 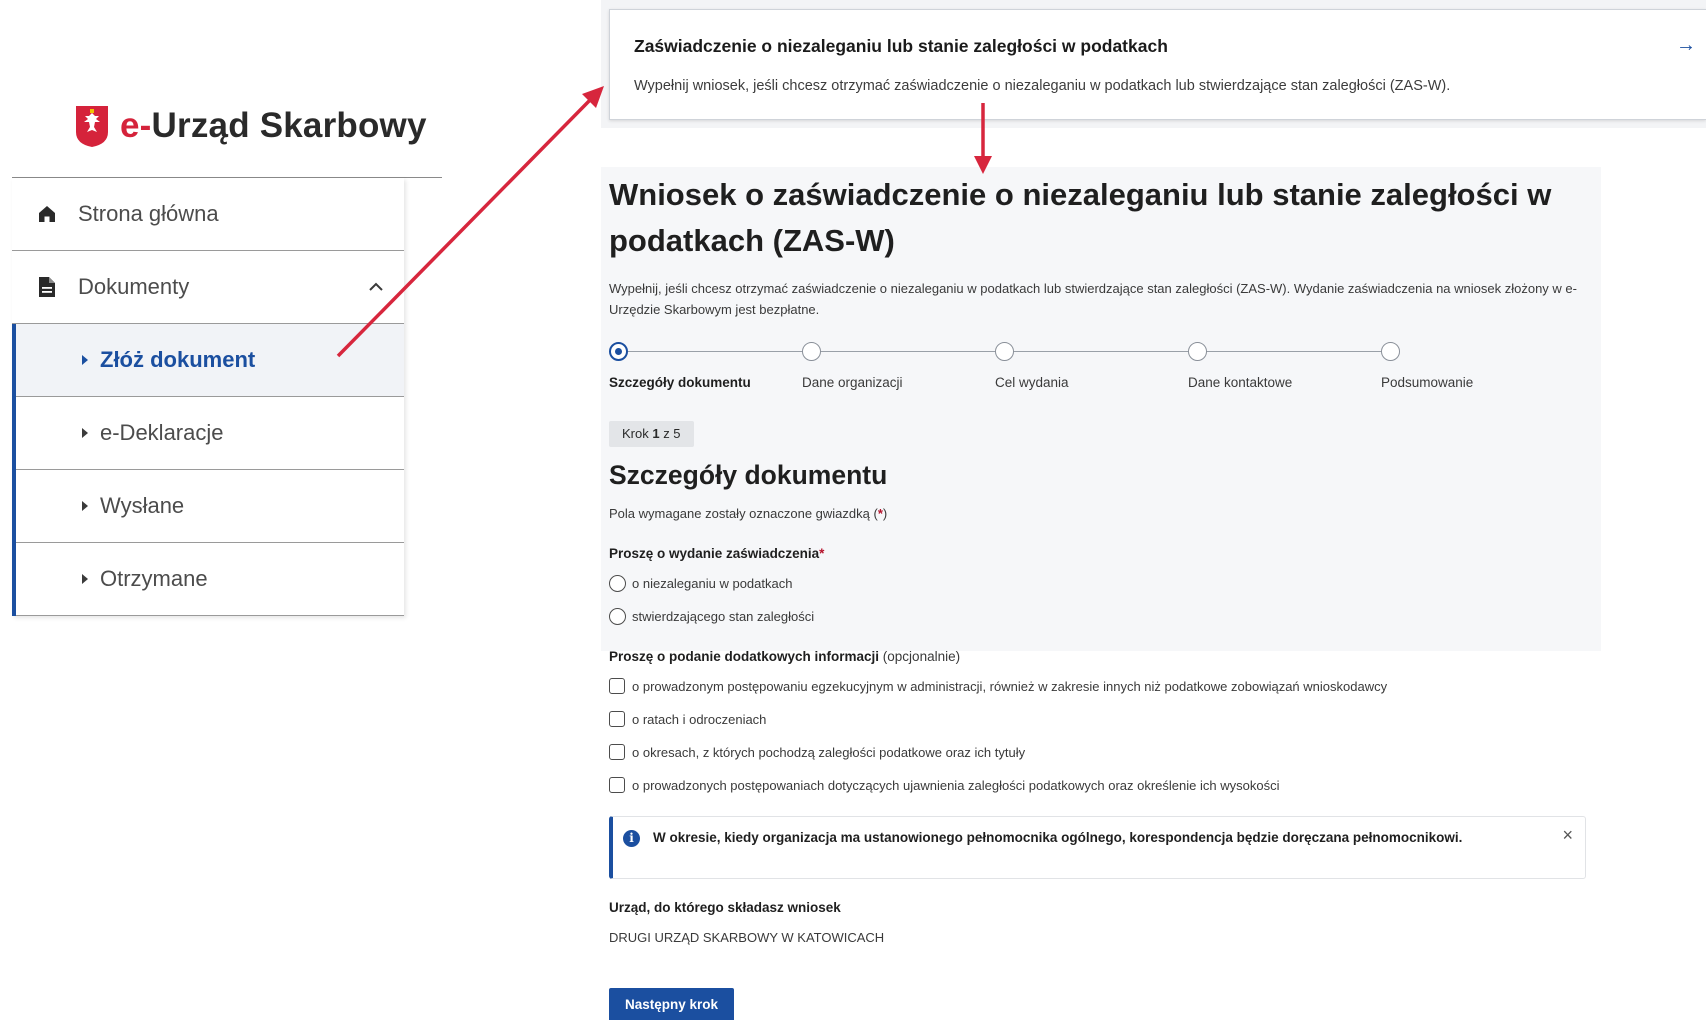 What do you see at coordinates (1567, 835) in the screenshot?
I see `close-icon: ×` at bounding box center [1567, 835].